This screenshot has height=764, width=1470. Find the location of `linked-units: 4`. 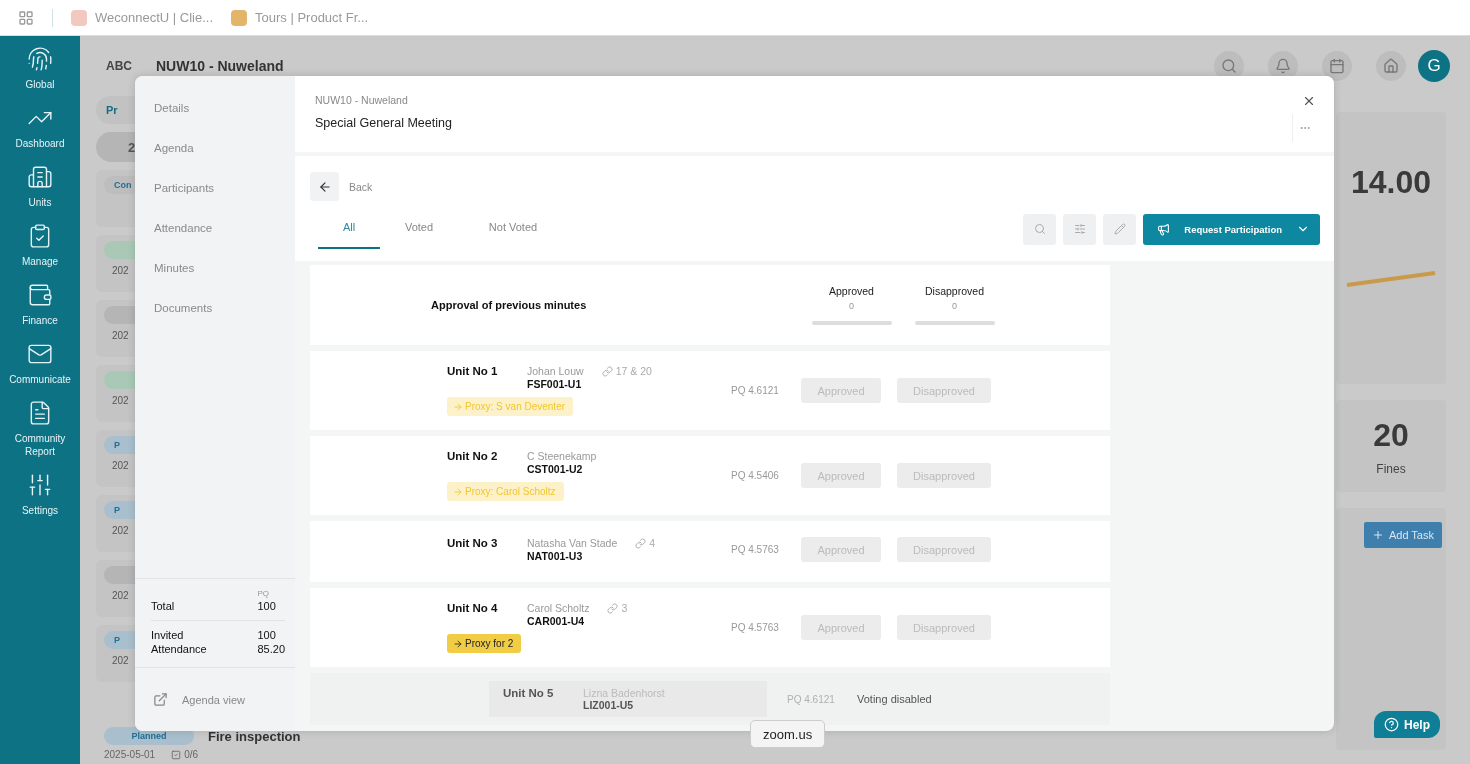

linked-units: 4 is located at coordinates (652, 543).